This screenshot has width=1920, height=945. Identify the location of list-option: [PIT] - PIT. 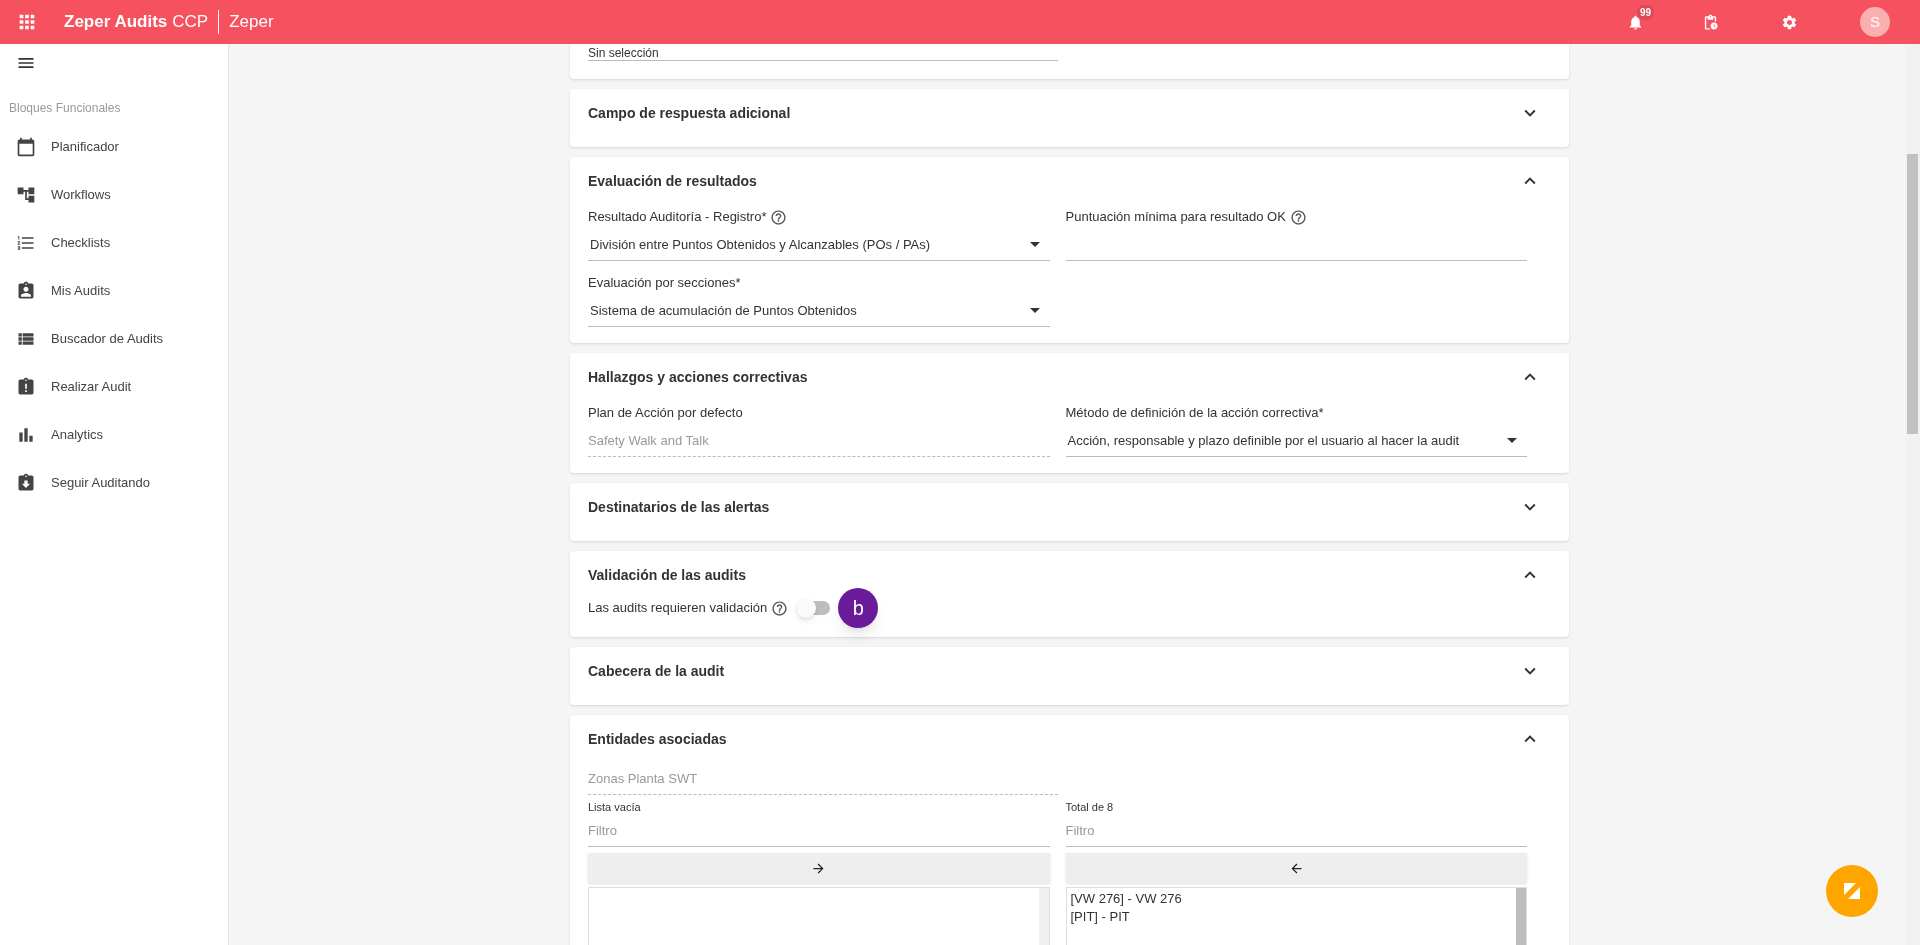
(1293, 917).